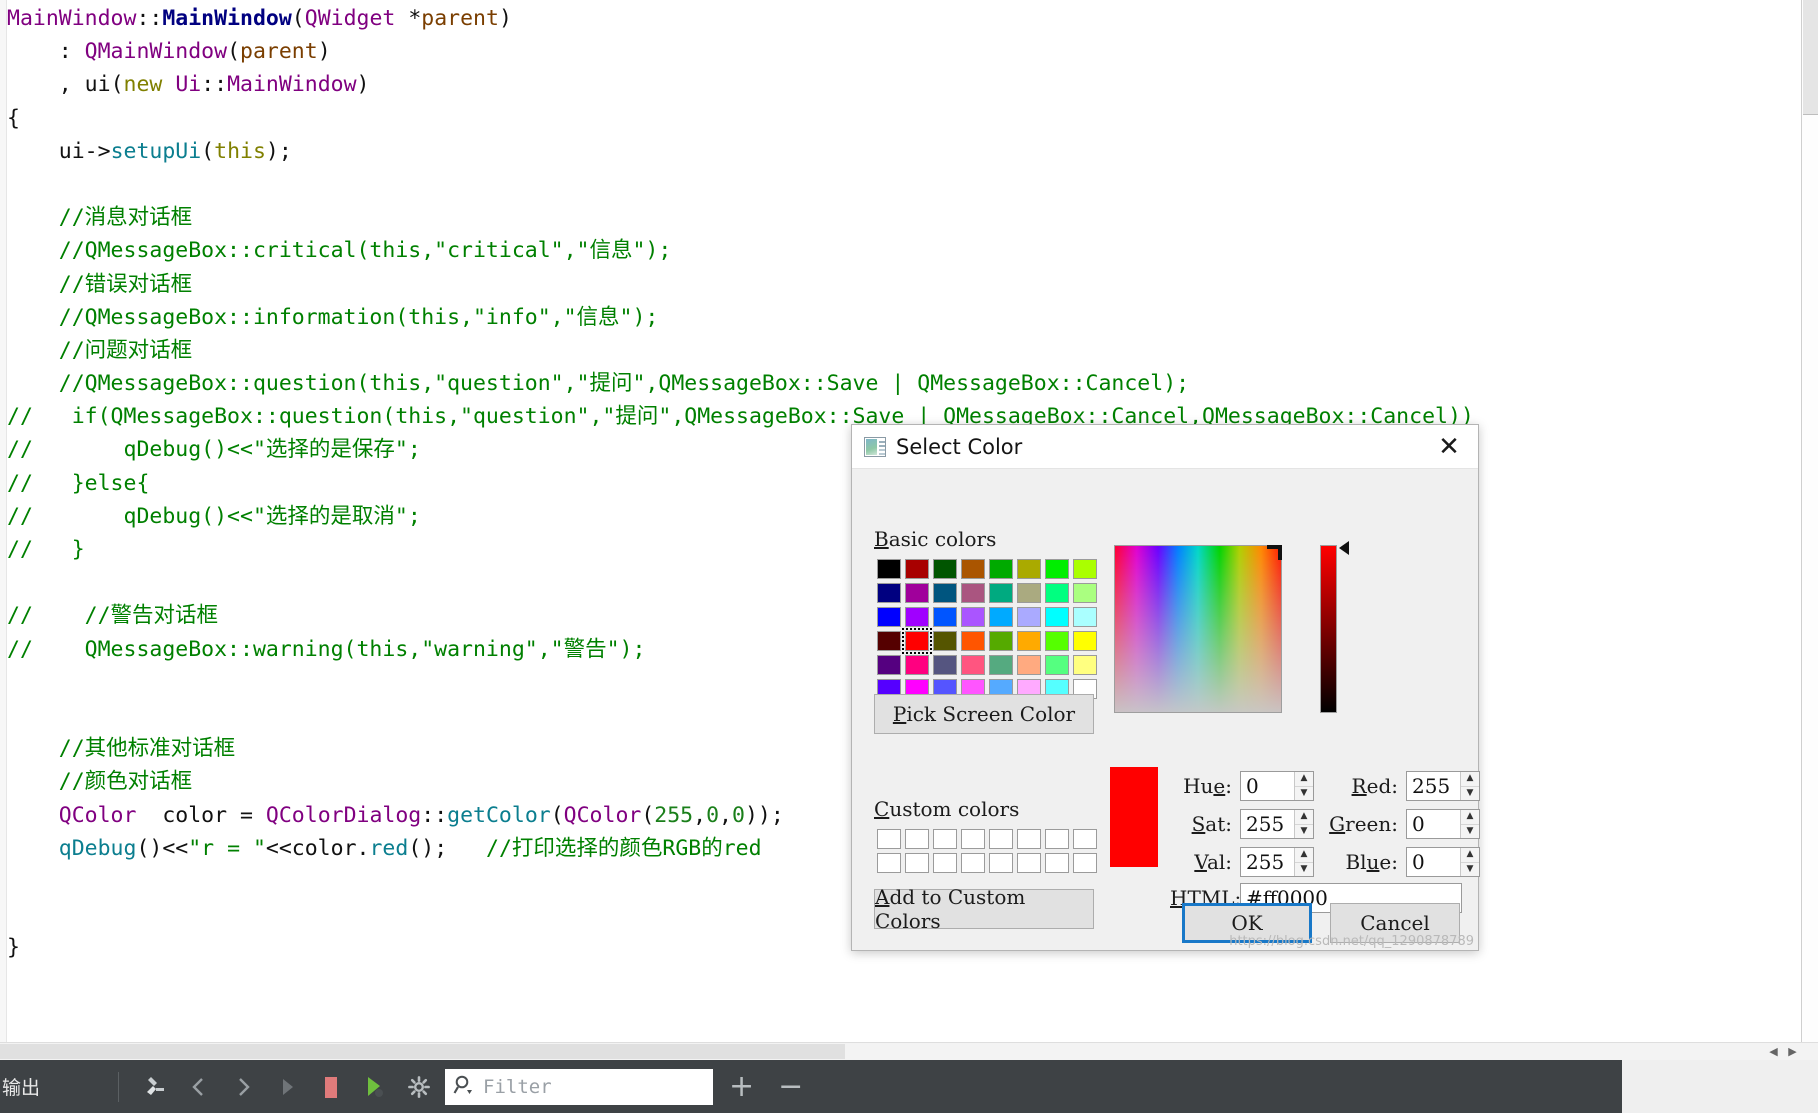  Describe the element at coordinates (59, 1086) in the screenshot. I see `output-pane-label: 输出` at that location.